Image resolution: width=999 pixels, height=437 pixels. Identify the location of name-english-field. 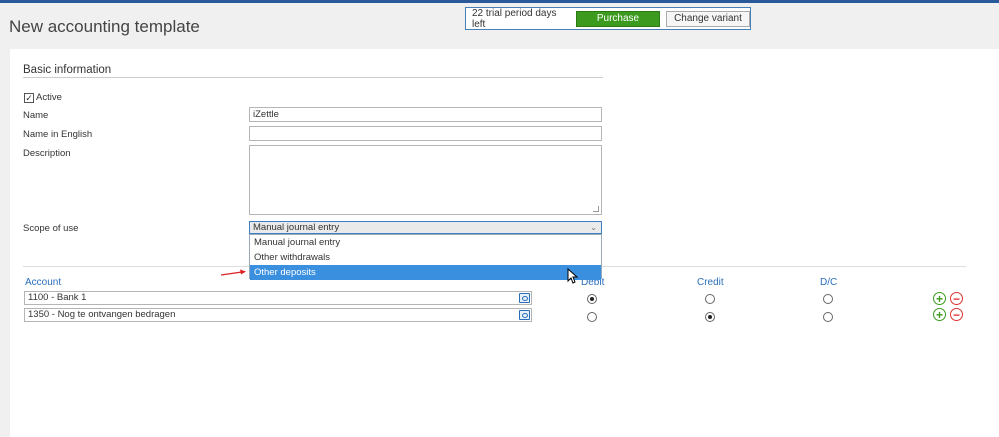
(425, 133).